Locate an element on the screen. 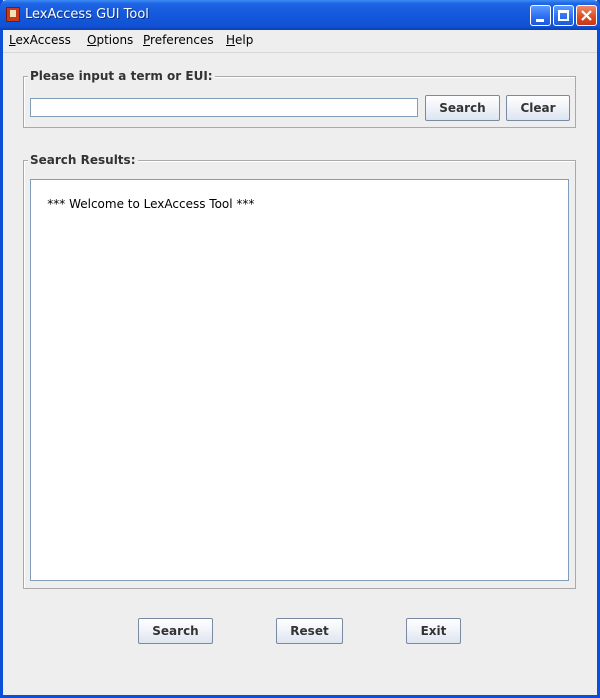 The height and width of the screenshot is (698, 600). menu-help: Help is located at coordinates (239, 40).